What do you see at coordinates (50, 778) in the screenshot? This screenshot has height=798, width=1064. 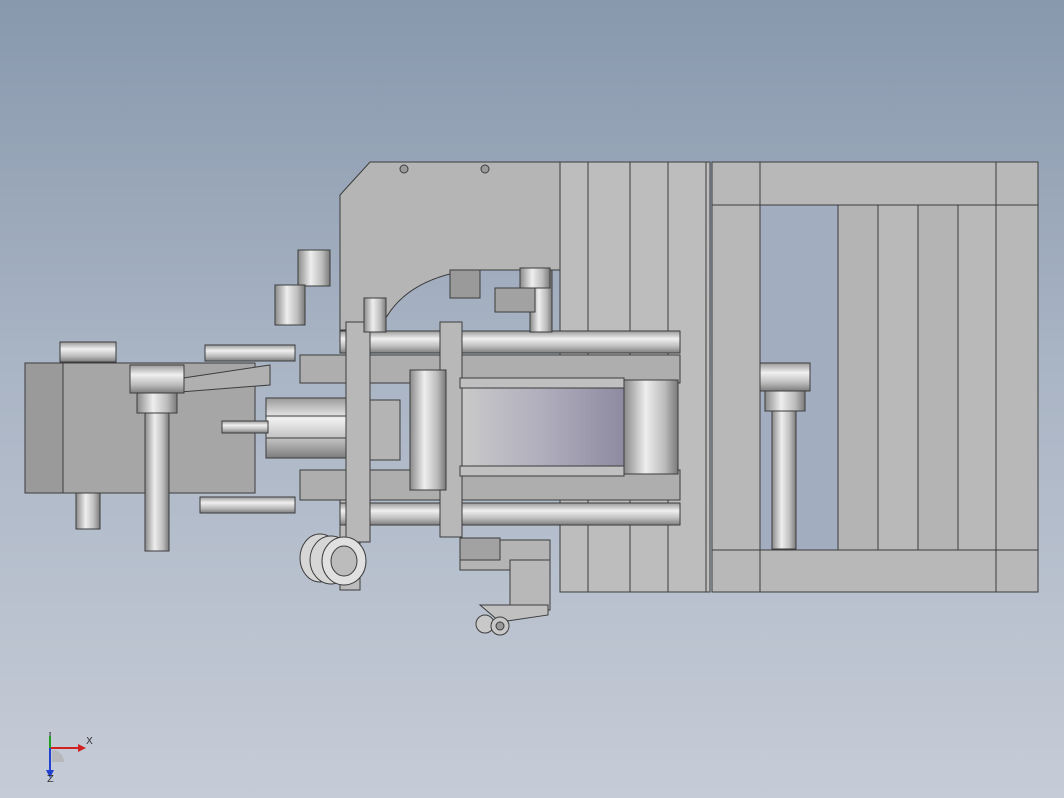 I see `z-axis-label: Z` at bounding box center [50, 778].